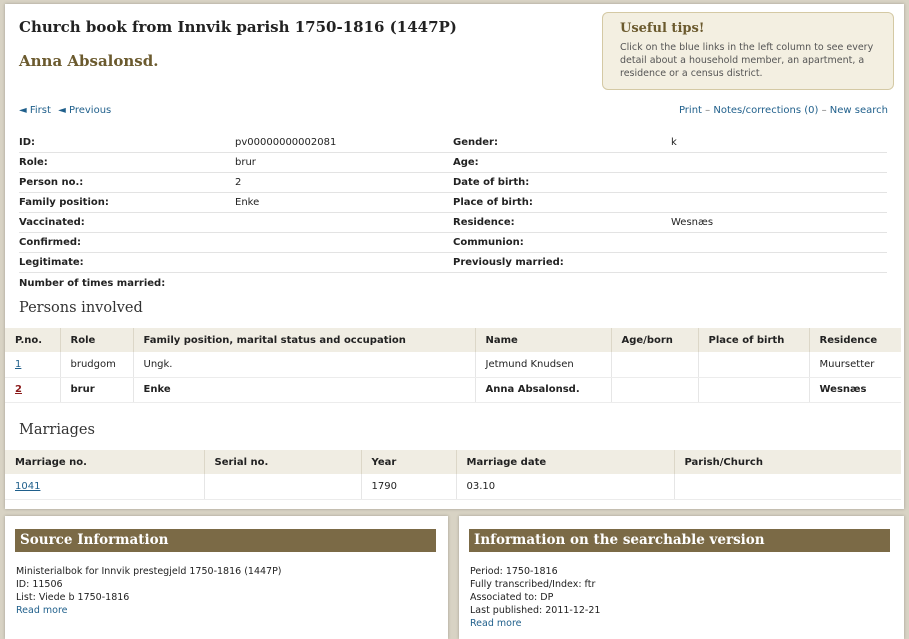  What do you see at coordinates (409, 462) in the screenshot?
I see `column-header: Year` at bounding box center [409, 462].